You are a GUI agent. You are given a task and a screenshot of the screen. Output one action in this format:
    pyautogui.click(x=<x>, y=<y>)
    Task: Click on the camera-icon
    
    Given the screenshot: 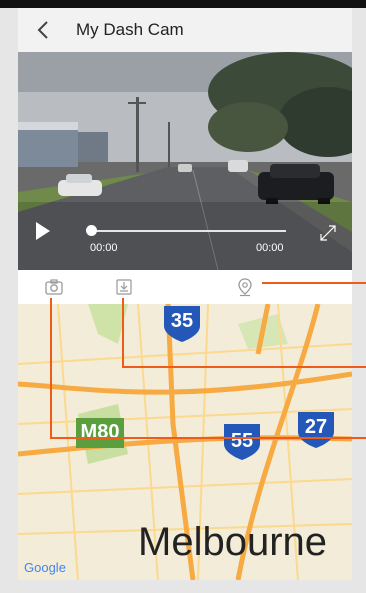 What is the action you would take?
    pyautogui.click(x=54, y=287)
    